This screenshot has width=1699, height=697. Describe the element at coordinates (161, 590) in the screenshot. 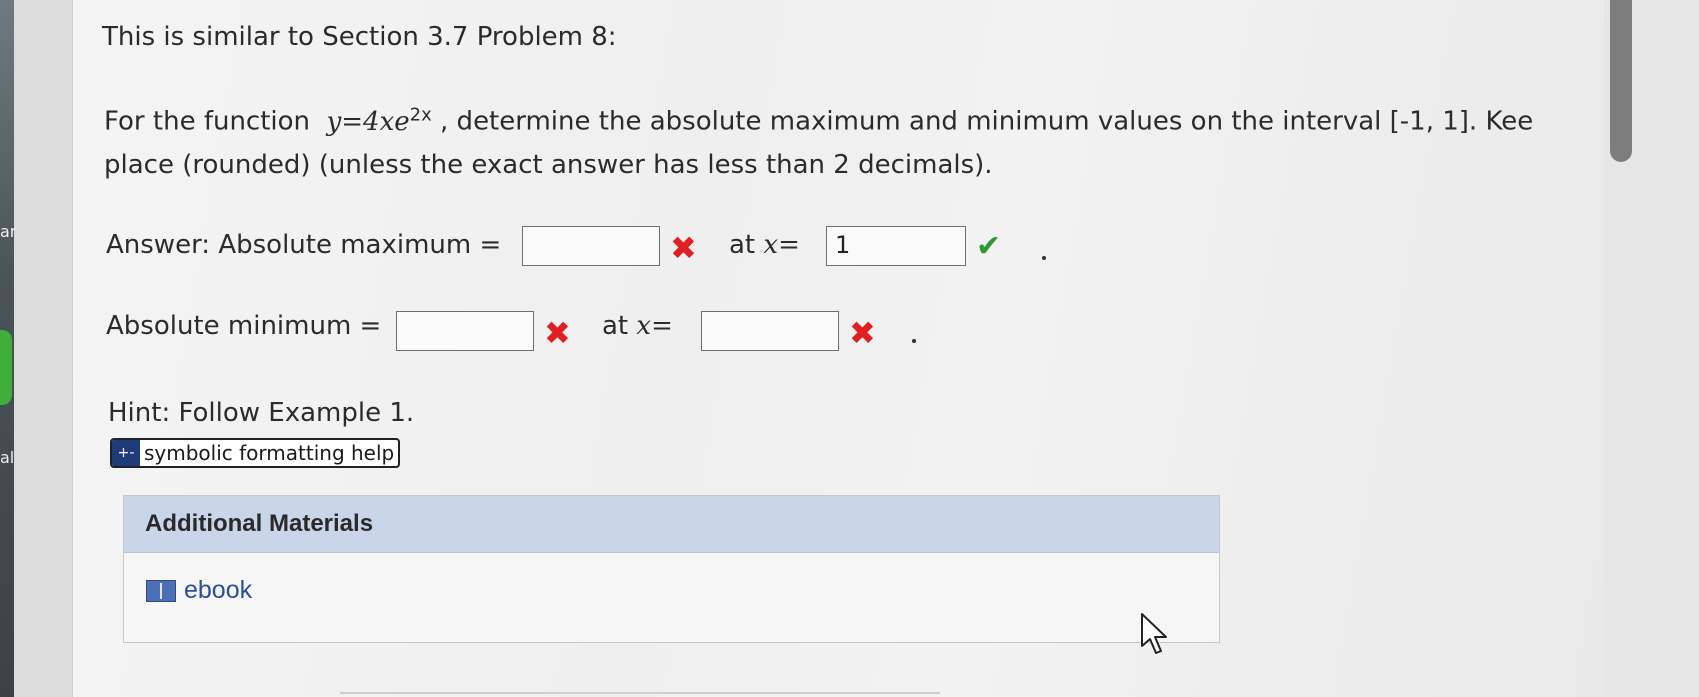

I see `book-icon` at that location.